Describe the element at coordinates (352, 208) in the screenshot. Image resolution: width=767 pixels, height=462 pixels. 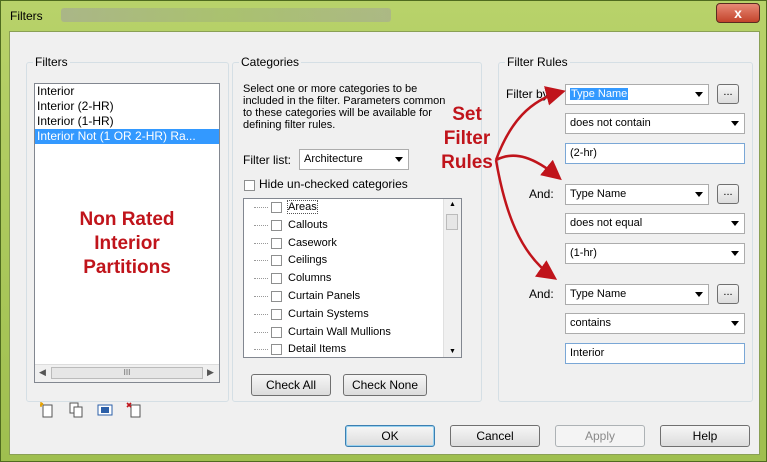
I see `category-item: Areas` at that location.